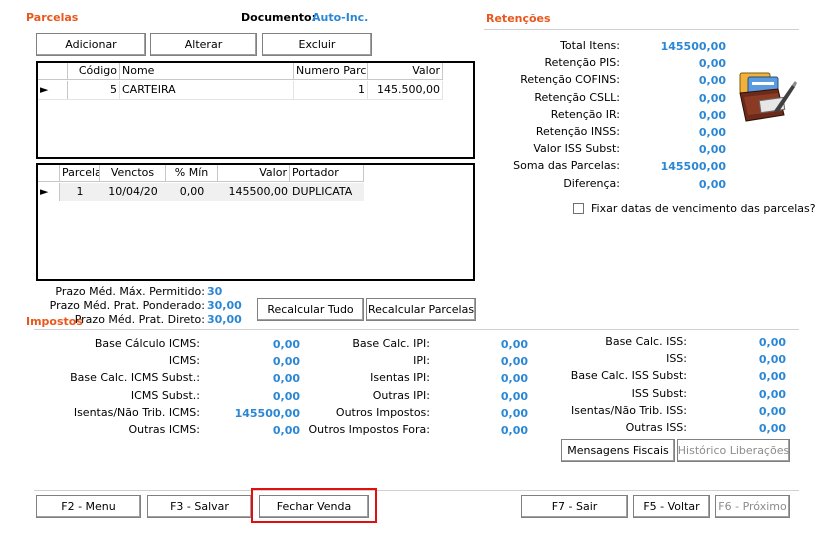  What do you see at coordinates (421, 309) in the screenshot?
I see `recalc-parcelas-button: Recalcular Parcelas` at bounding box center [421, 309].